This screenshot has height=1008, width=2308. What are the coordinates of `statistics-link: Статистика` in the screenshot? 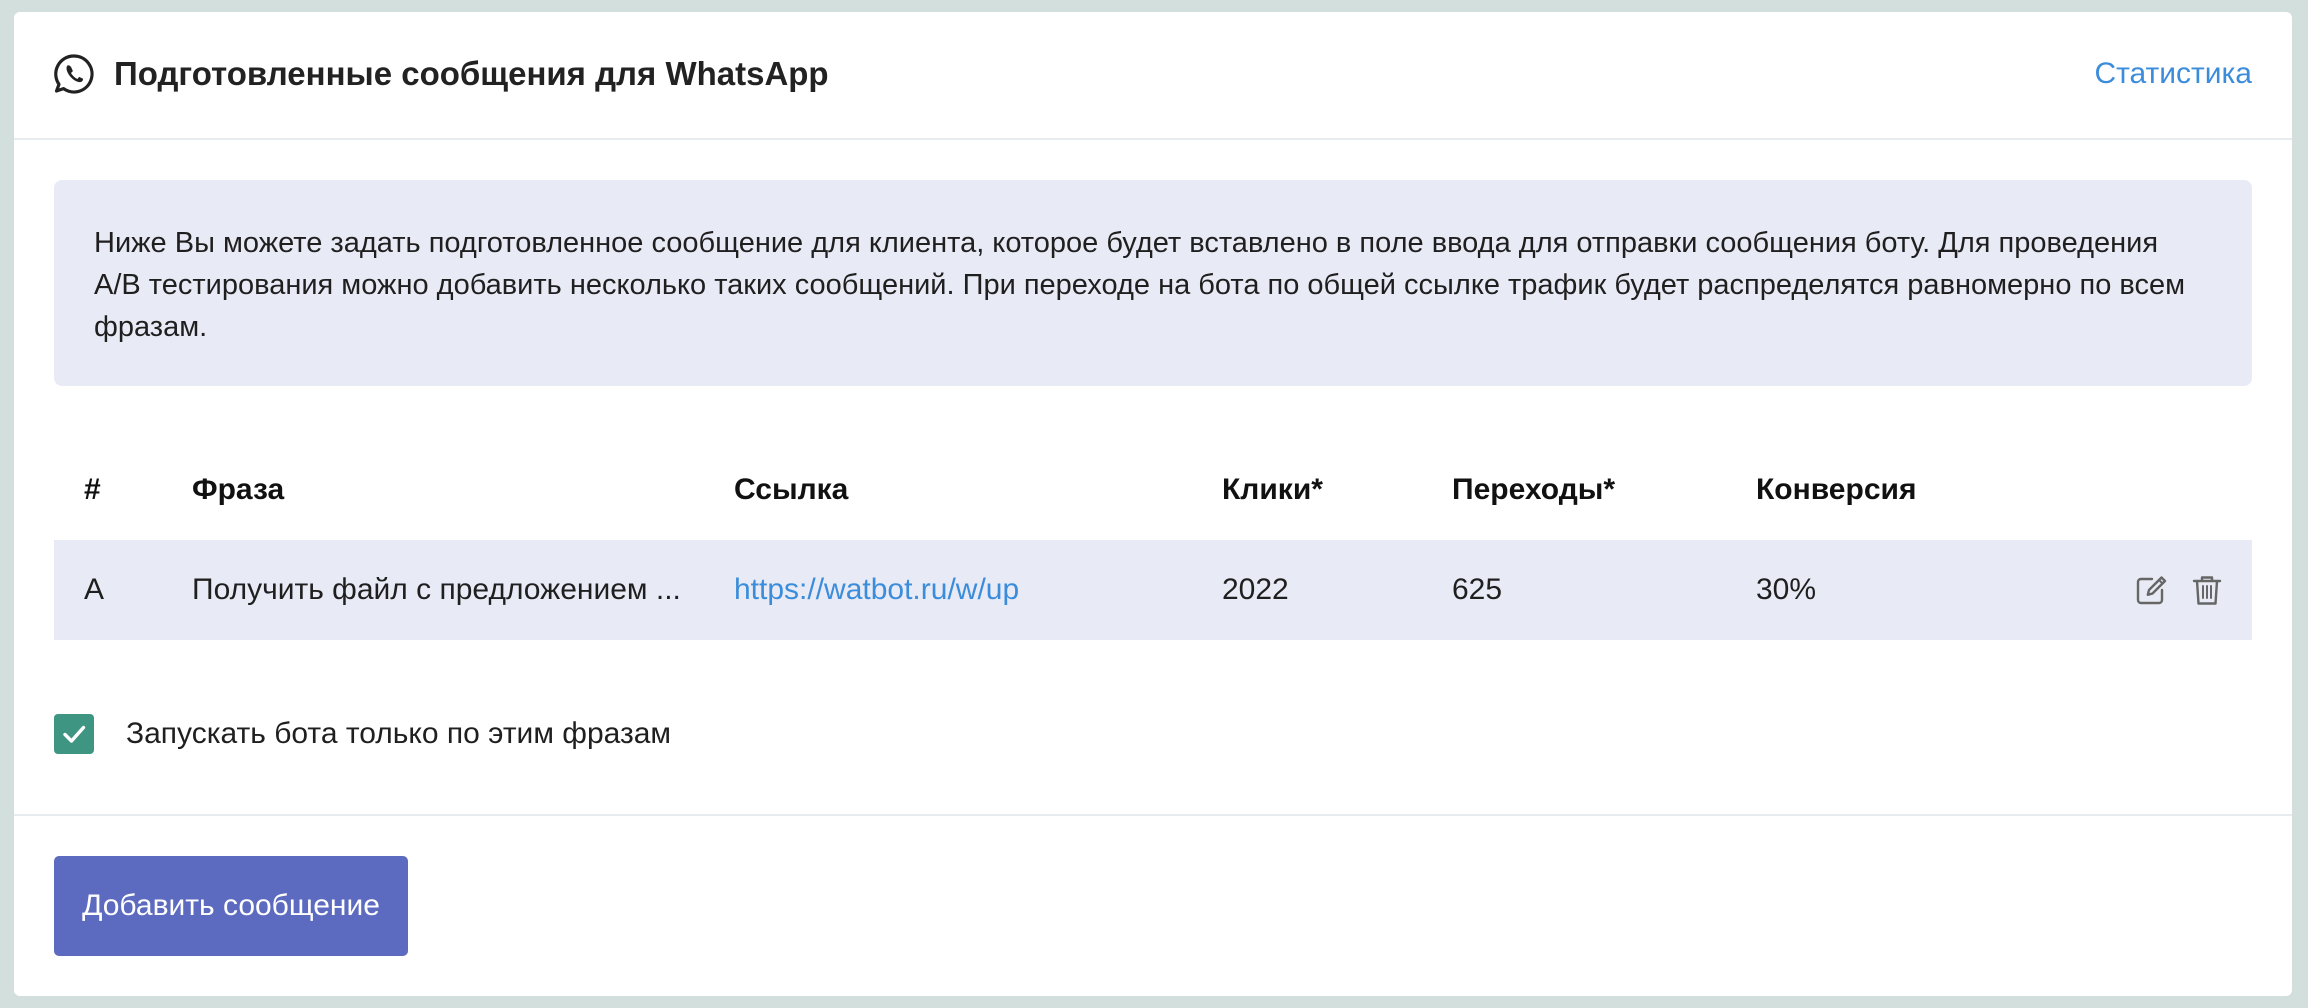 It's located at (2173, 74).